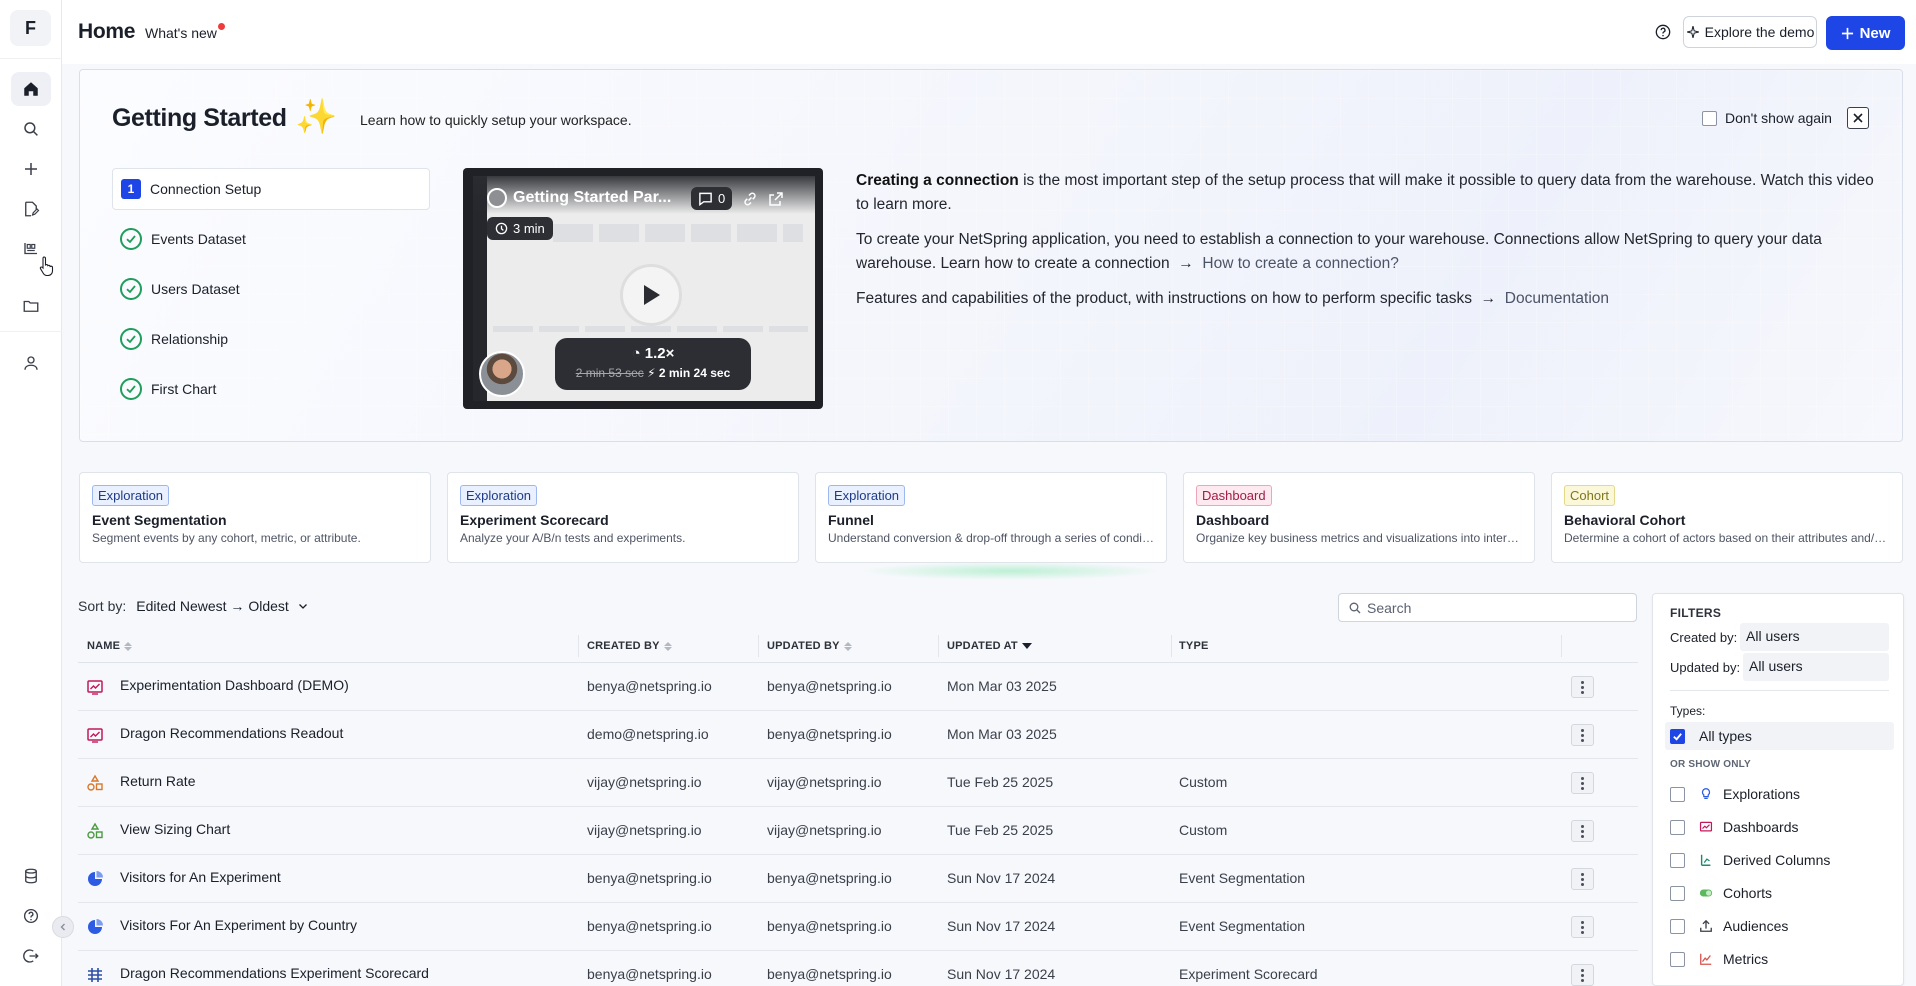  What do you see at coordinates (1677, 736) in the screenshot?
I see `all-types-checkbox` at bounding box center [1677, 736].